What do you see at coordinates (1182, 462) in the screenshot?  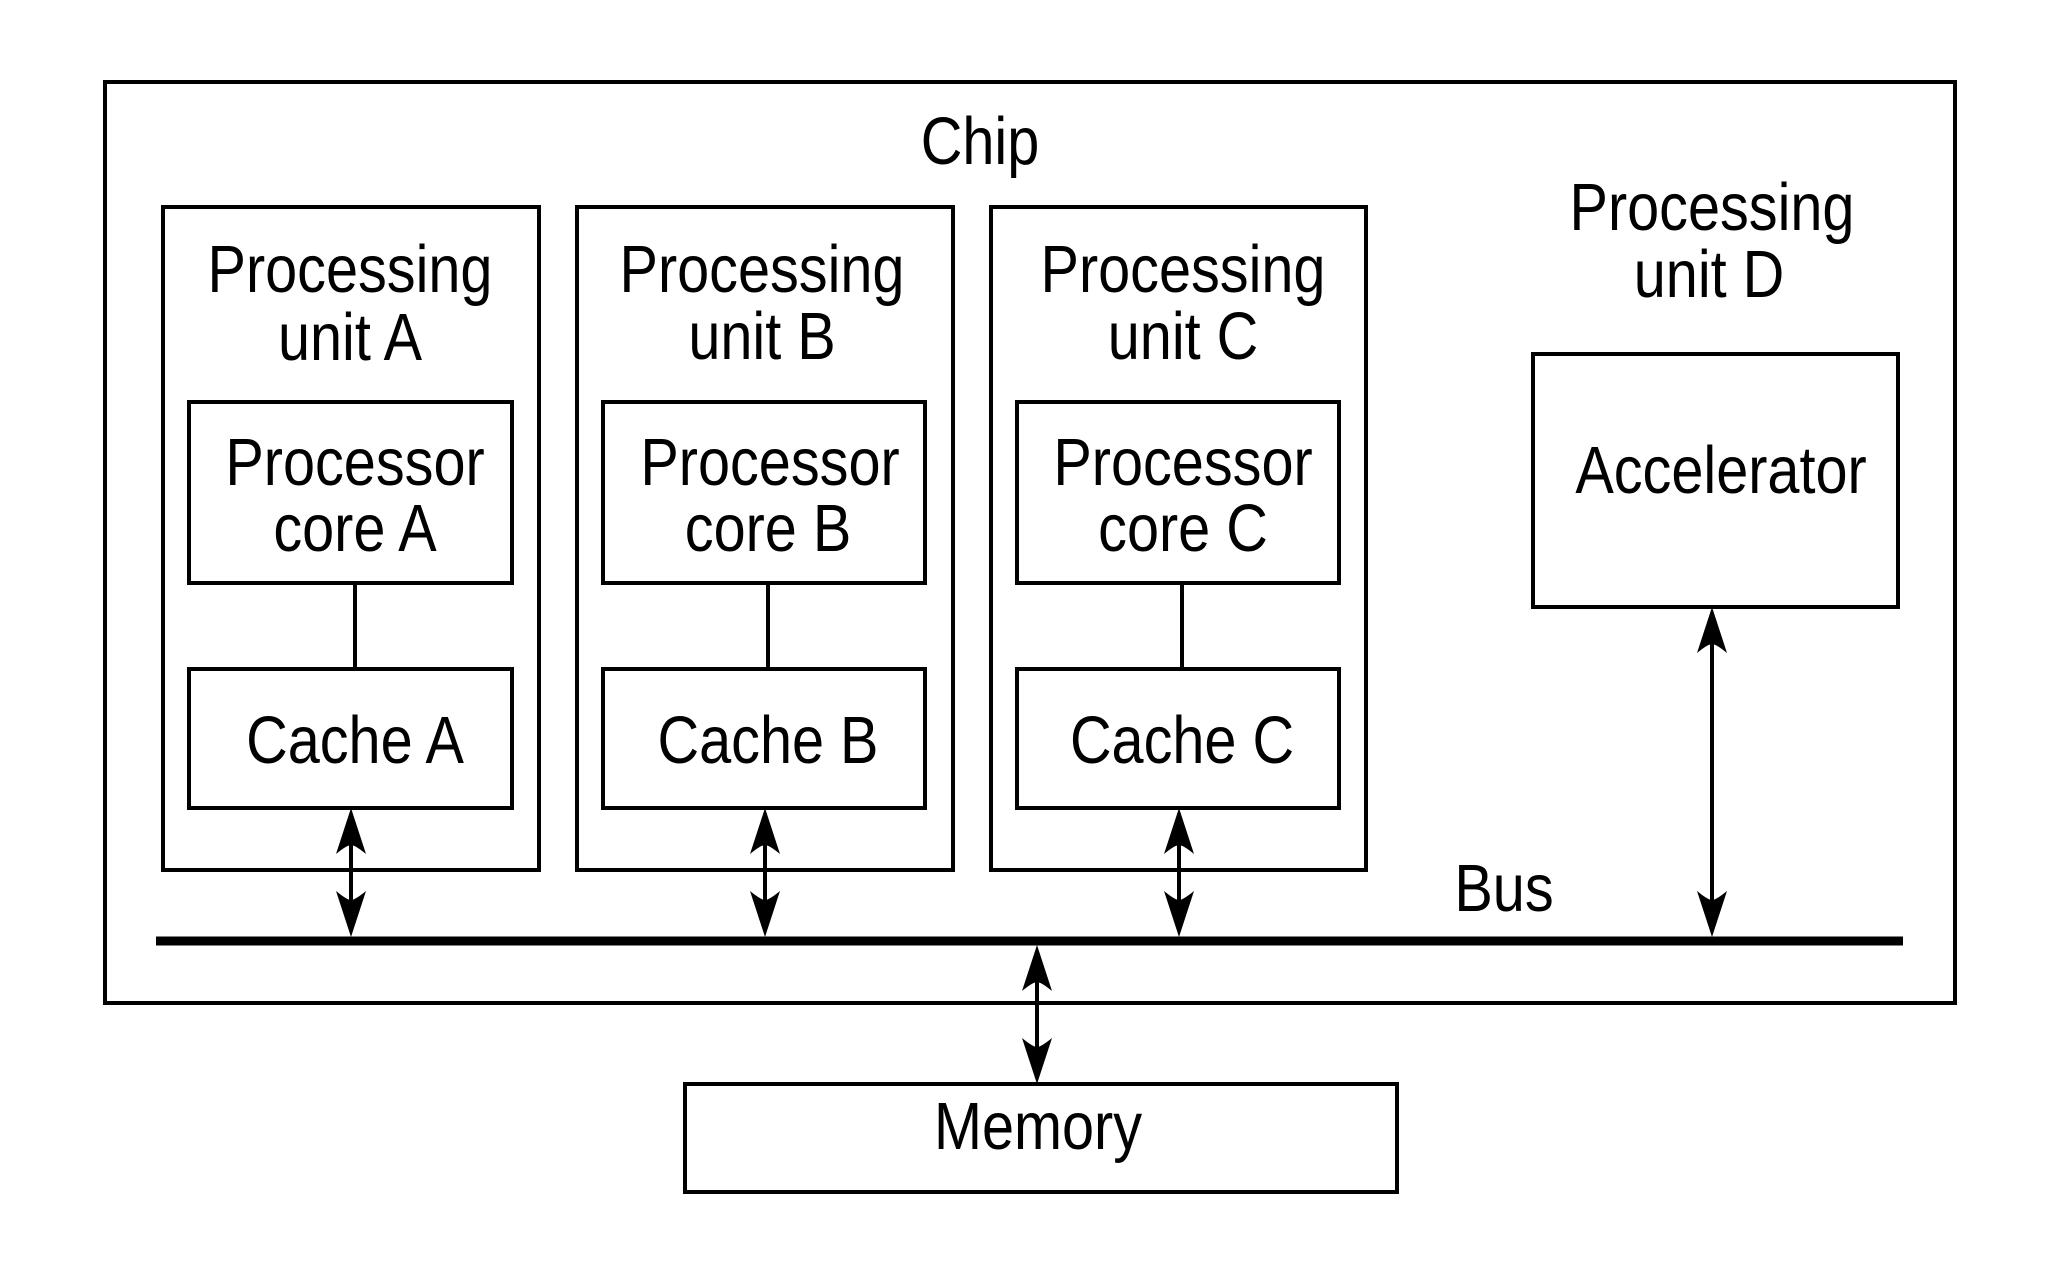 I see `processor-core-c-label-line1: Processor` at bounding box center [1182, 462].